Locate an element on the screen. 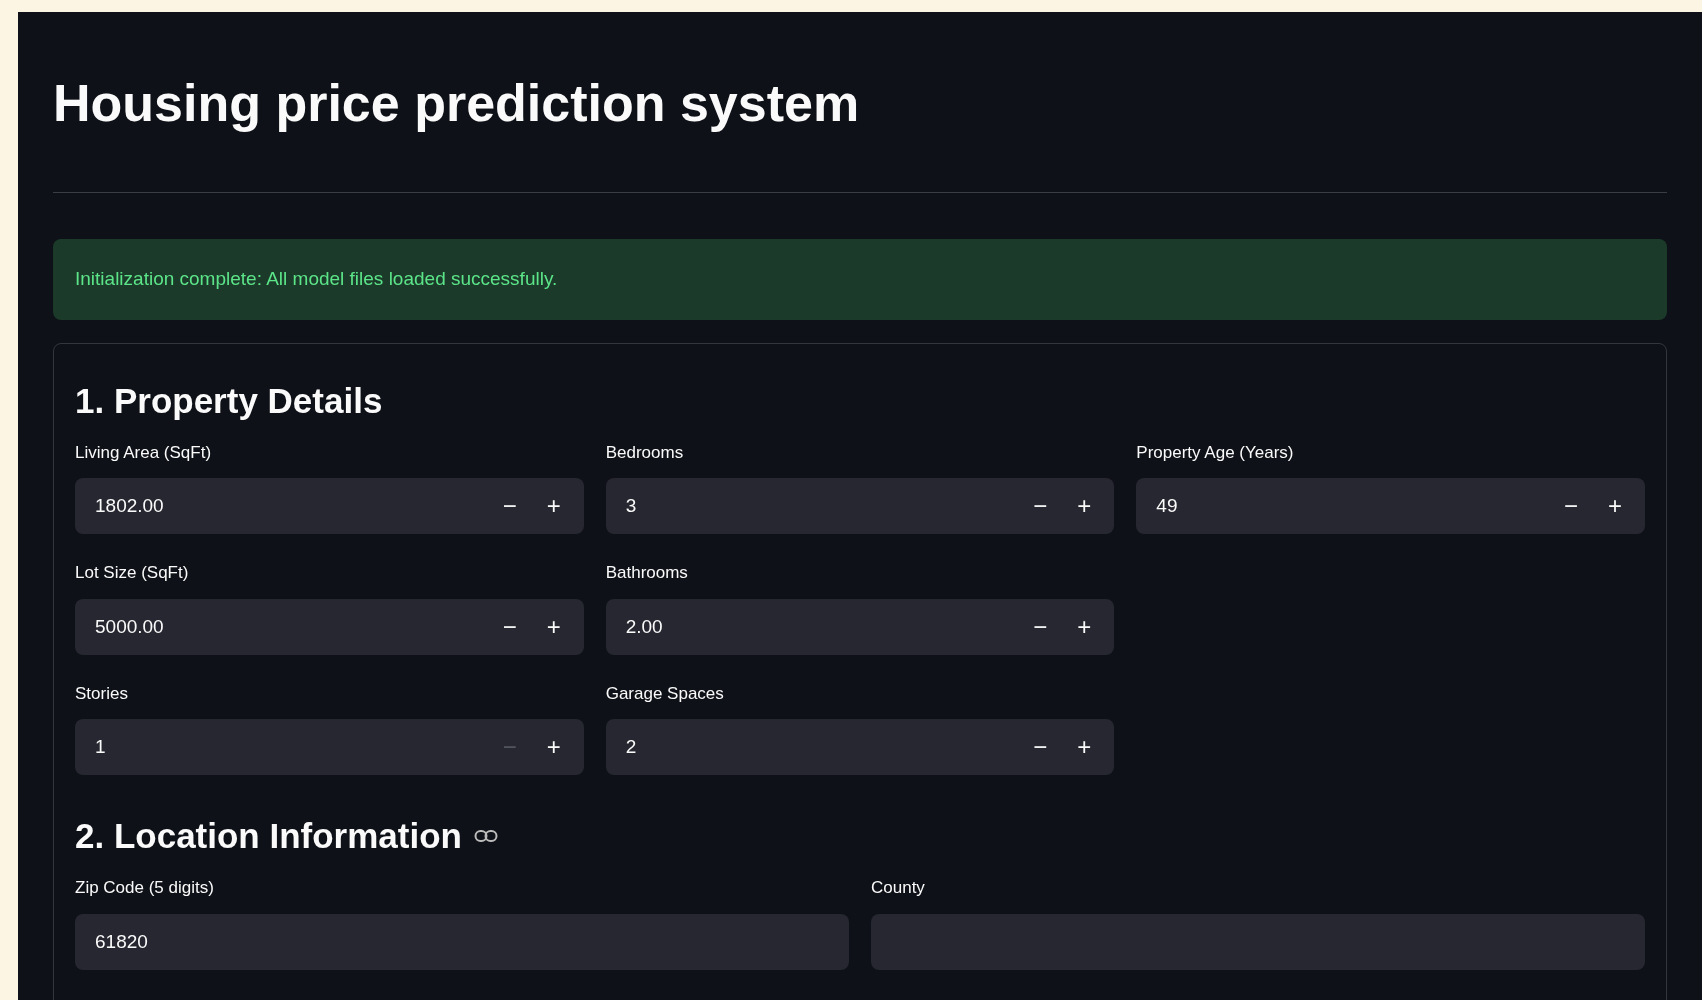 The image size is (1702, 1000). section-heading: 1. Property Details is located at coordinates (229, 400).